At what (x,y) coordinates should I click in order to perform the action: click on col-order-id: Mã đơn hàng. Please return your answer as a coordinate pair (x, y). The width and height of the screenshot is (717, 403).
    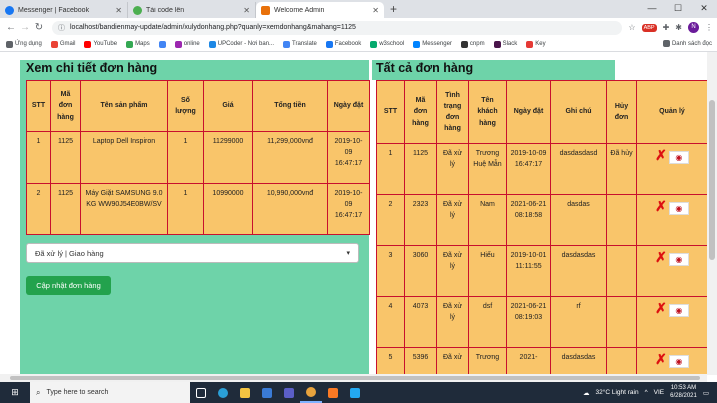
    Looking at the image, I should click on (420, 112).